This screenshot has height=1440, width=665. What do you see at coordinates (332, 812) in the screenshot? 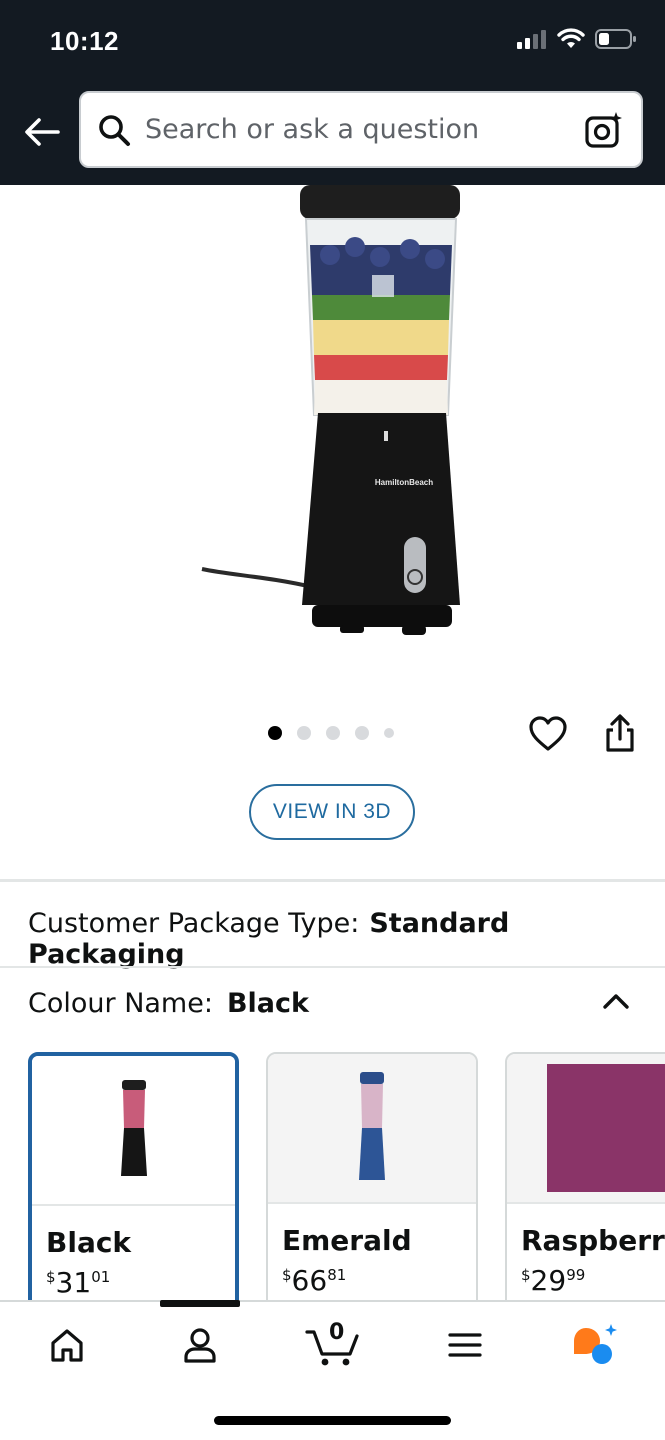
I see `view-in-3d-button: VIEW IN 3D` at bounding box center [332, 812].